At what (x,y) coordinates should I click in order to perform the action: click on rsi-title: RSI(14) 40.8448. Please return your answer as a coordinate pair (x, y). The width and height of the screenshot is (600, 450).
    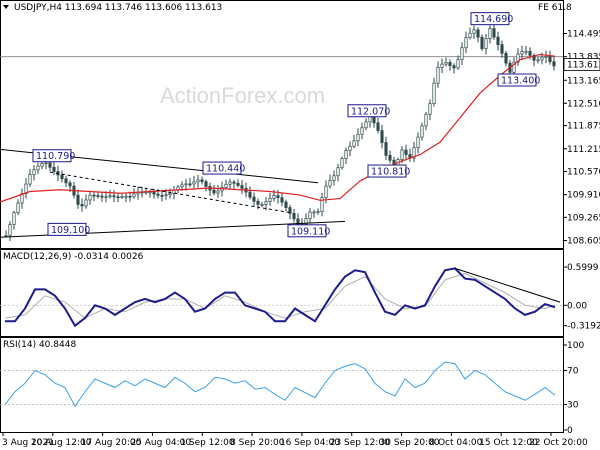
    Looking at the image, I should click on (39, 345).